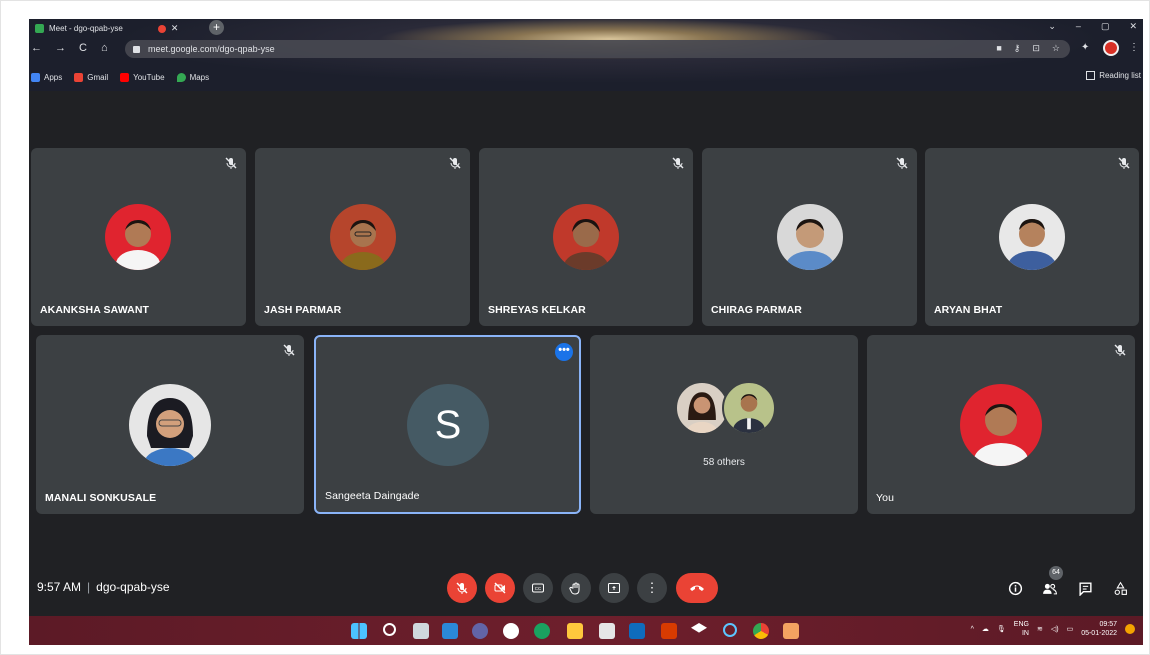 This screenshot has width=1150, height=655. What do you see at coordinates (1099, 629) in the screenshot?
I see `clock: 09:57 05-01-2022` at bounding box center [1099, 629].